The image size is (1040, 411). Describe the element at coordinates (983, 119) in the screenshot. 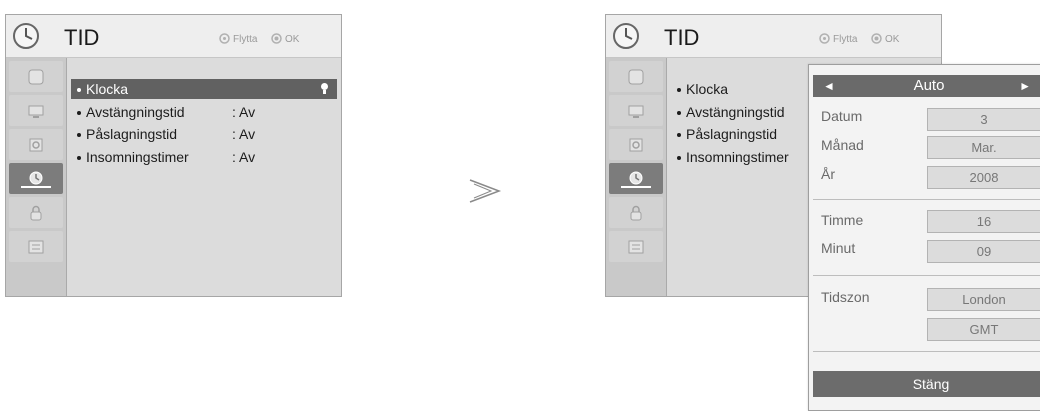

I see `date-field: 3` at that location.